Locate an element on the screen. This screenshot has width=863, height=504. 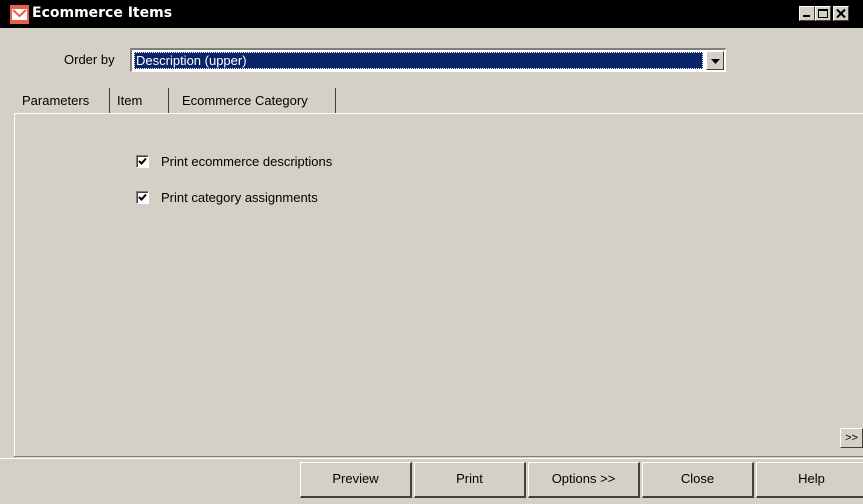
tab-panel-bottom-border is located at coordinates (438, 456).